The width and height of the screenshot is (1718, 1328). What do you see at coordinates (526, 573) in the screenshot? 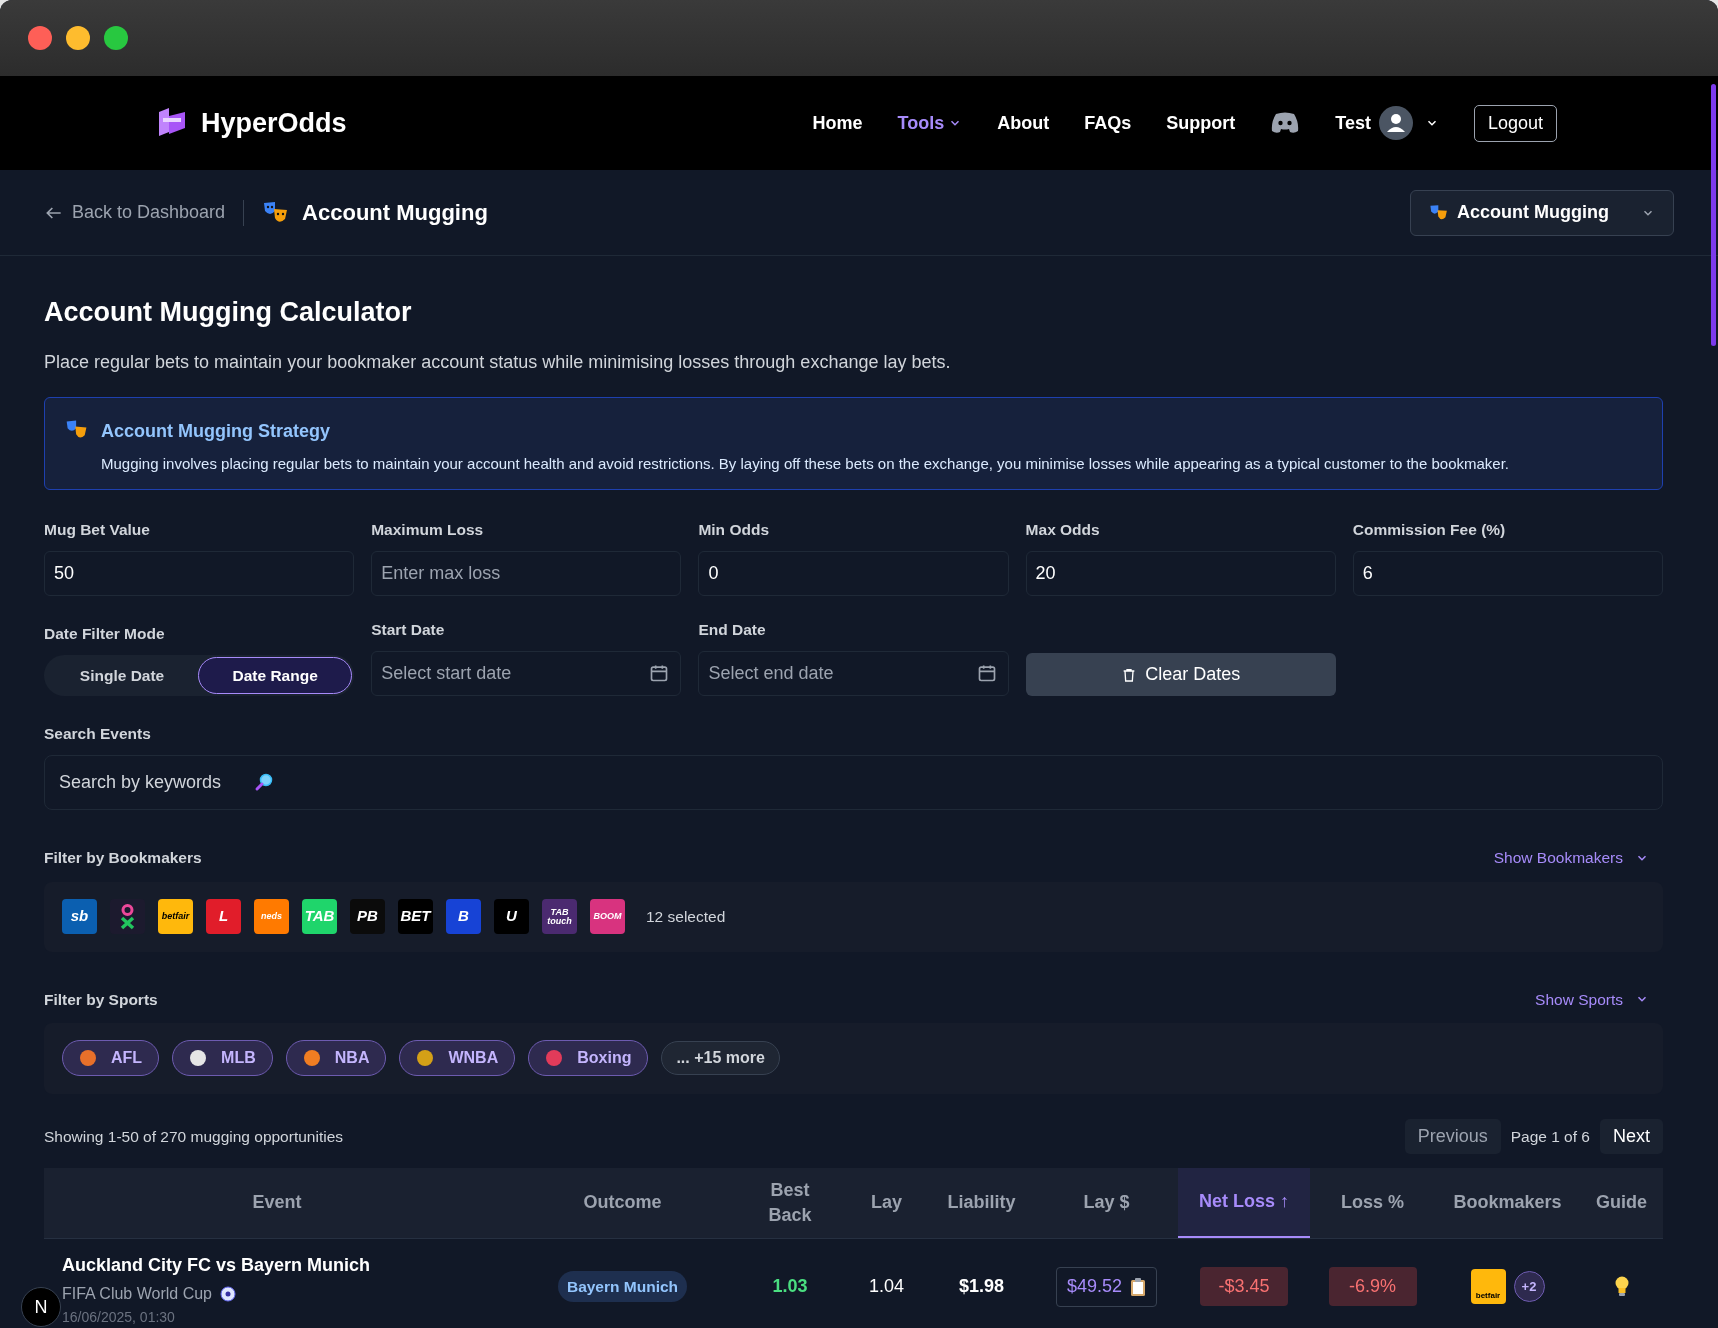
I see `number-input-field: Enter max loss` at bounding box center [526, 573].